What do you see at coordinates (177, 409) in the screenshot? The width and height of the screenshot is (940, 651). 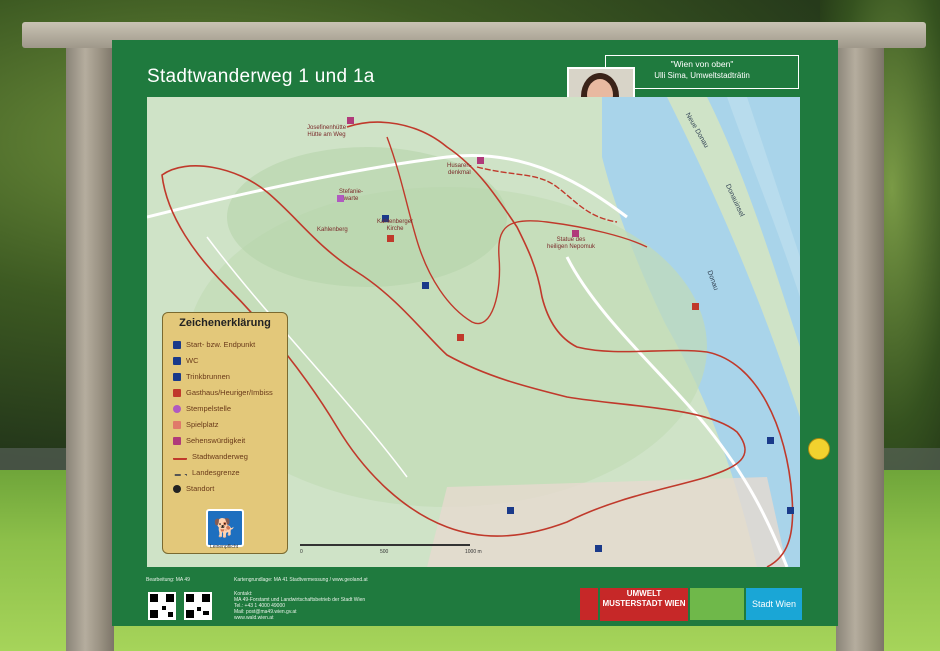 I see `stamp-icon` at bounding box center [177, 409].